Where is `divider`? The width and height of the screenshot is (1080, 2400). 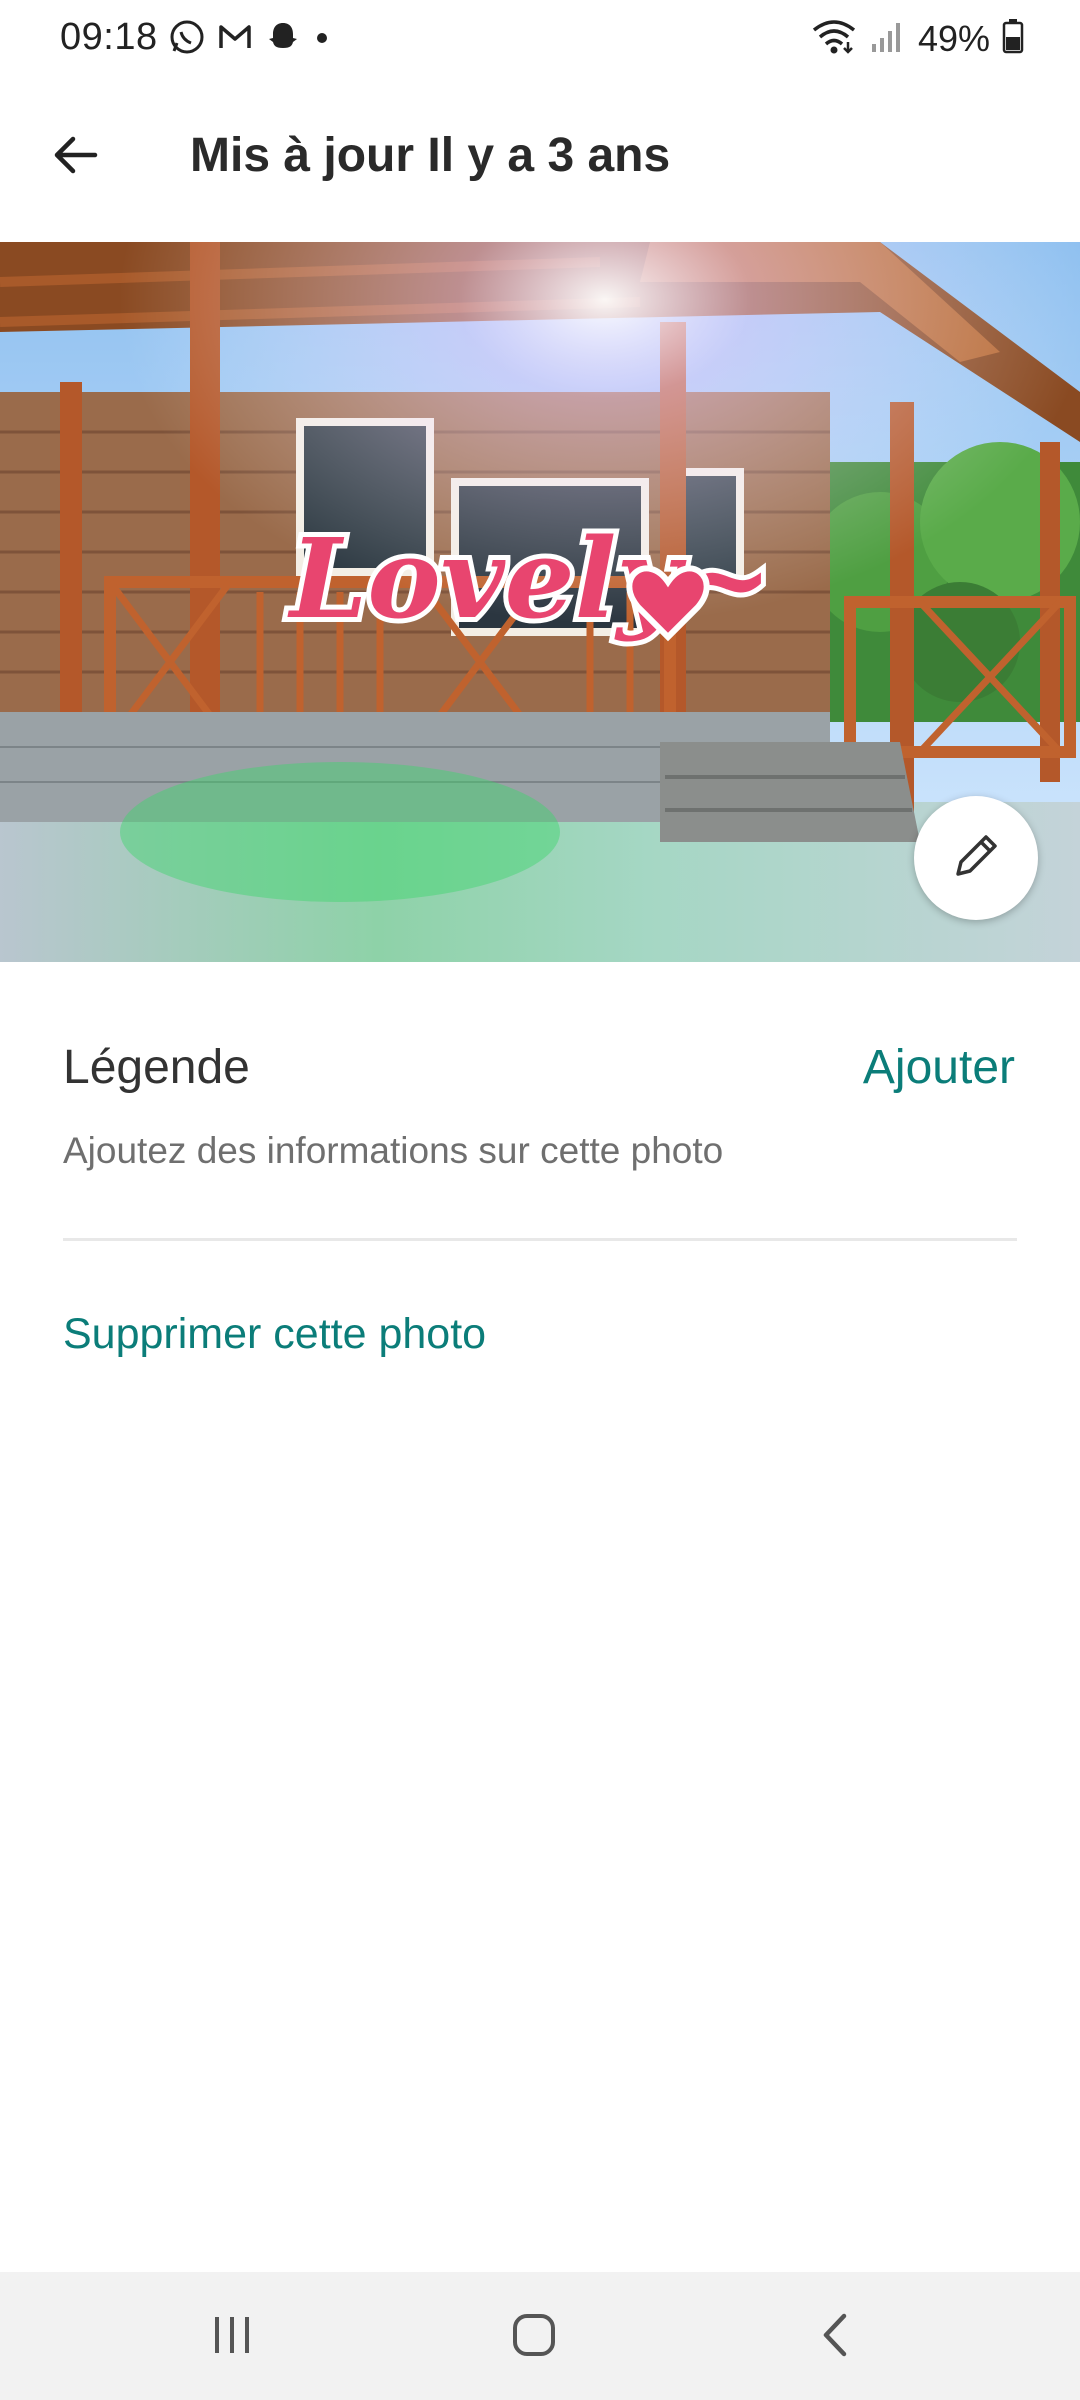
divider is located at coordinates (540, 1239).